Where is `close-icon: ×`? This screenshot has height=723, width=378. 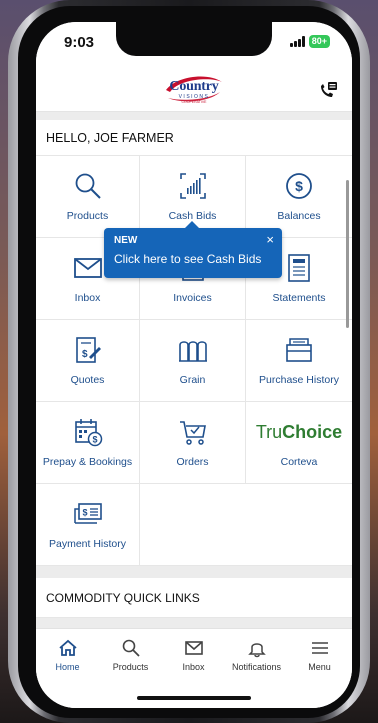
close-icon: × is located at coordinates (270, 239).